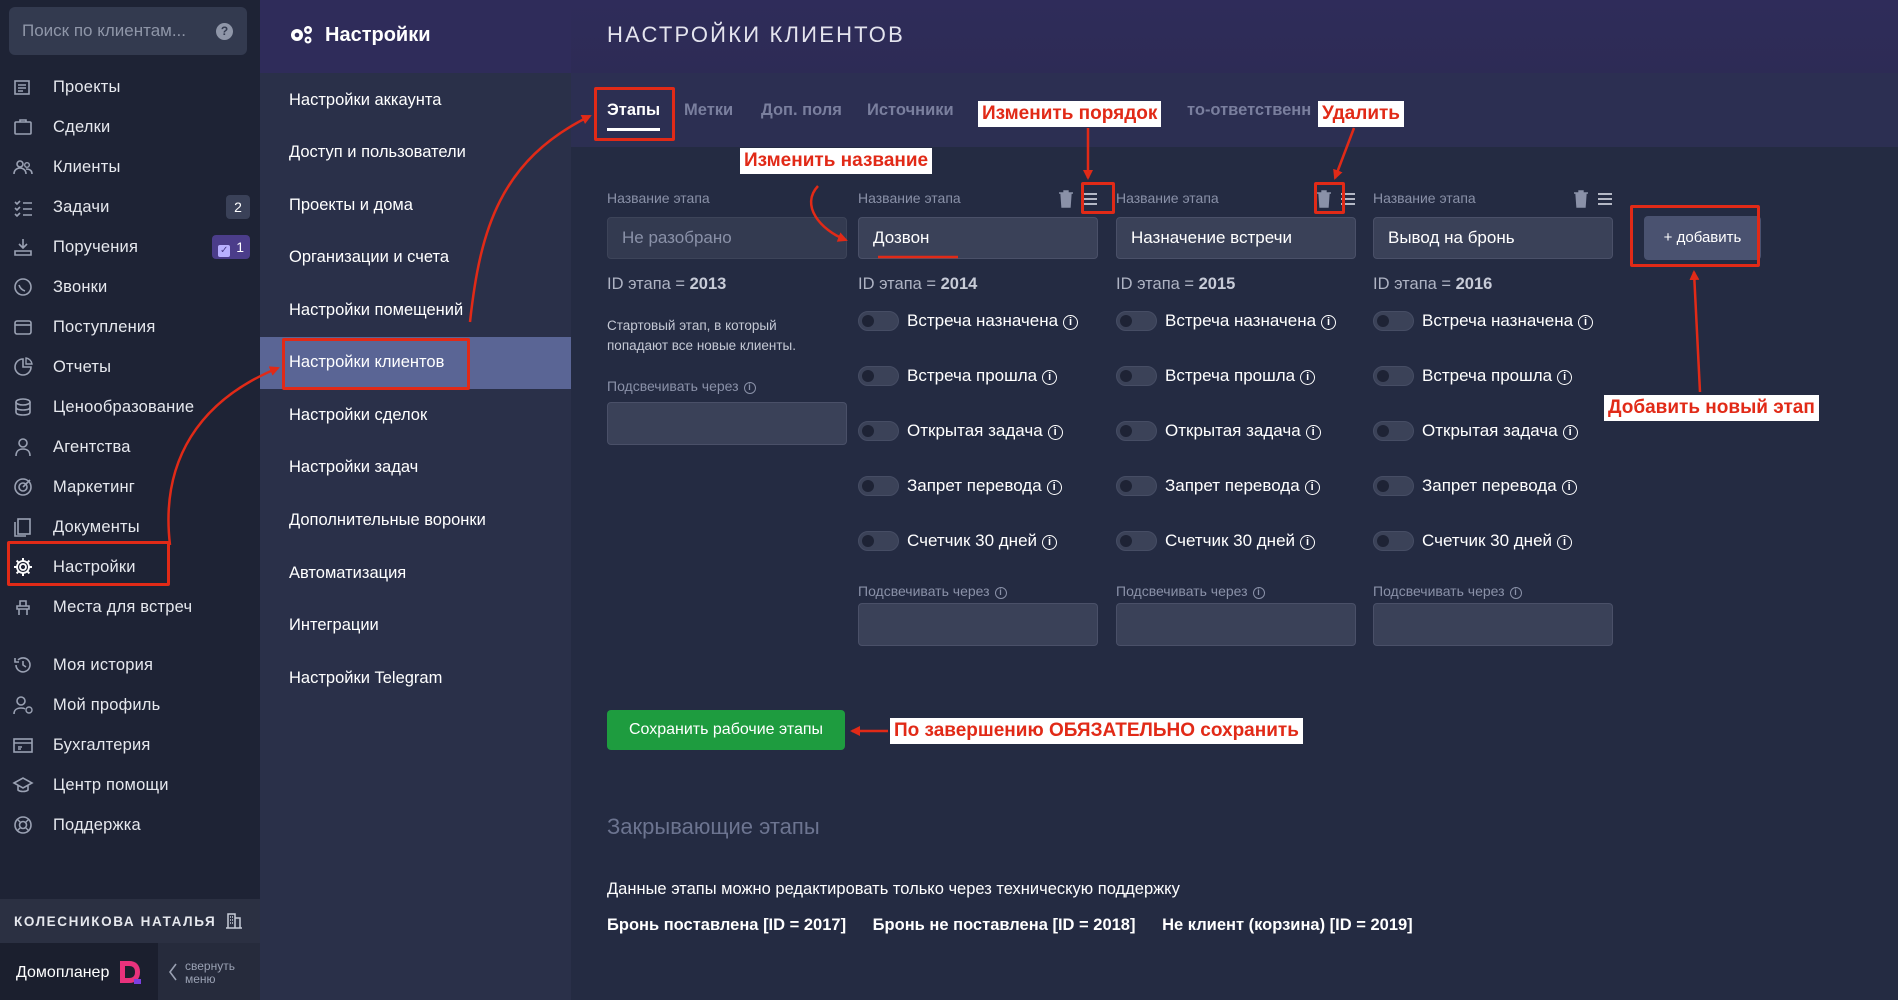 The image size is (1898, 1000). What do you see at coordinates (130, 87) in the screenshot?
I see `nav-item-projects: Проекты` at bounding box center [130, 87].